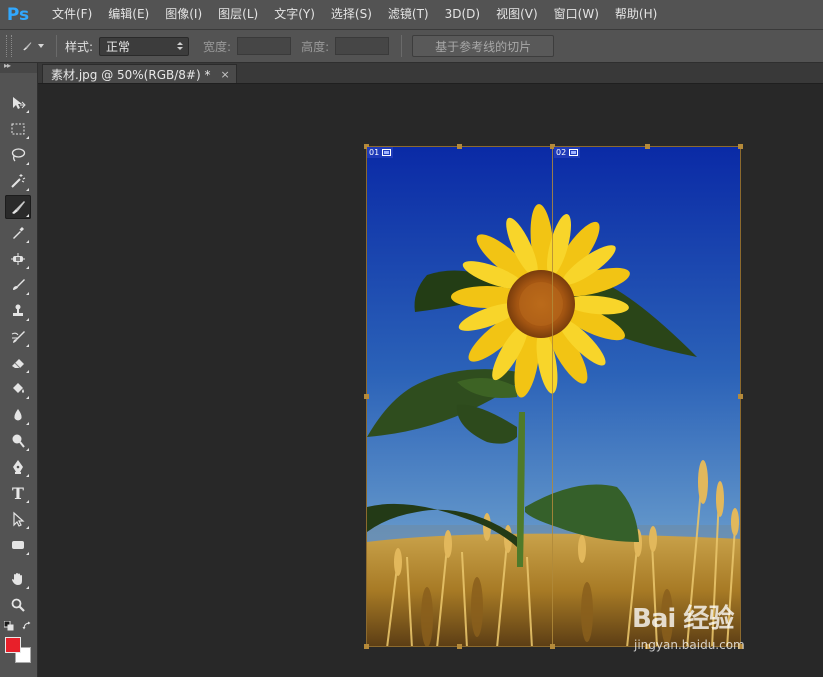 This screenshot has width=823, height=677. What do you see at coordinates (636, 14) in the screenshot?
I see `menu-help: 帮助(H)` at bounding box center [636, 14].